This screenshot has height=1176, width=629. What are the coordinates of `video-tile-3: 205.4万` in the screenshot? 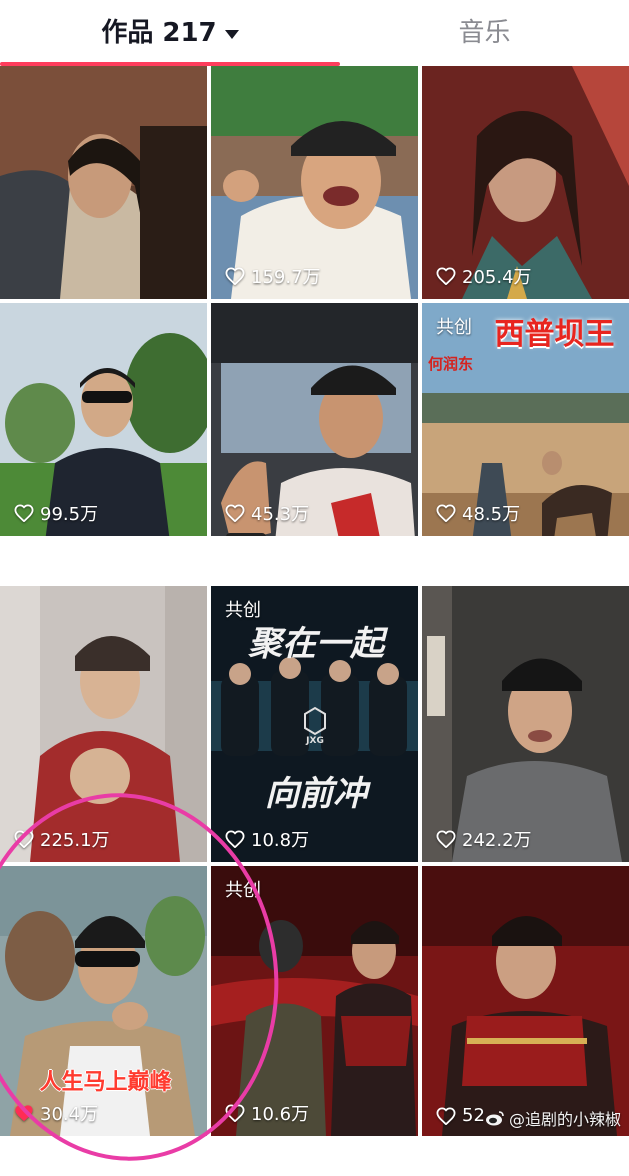 It's located at (525, 182).